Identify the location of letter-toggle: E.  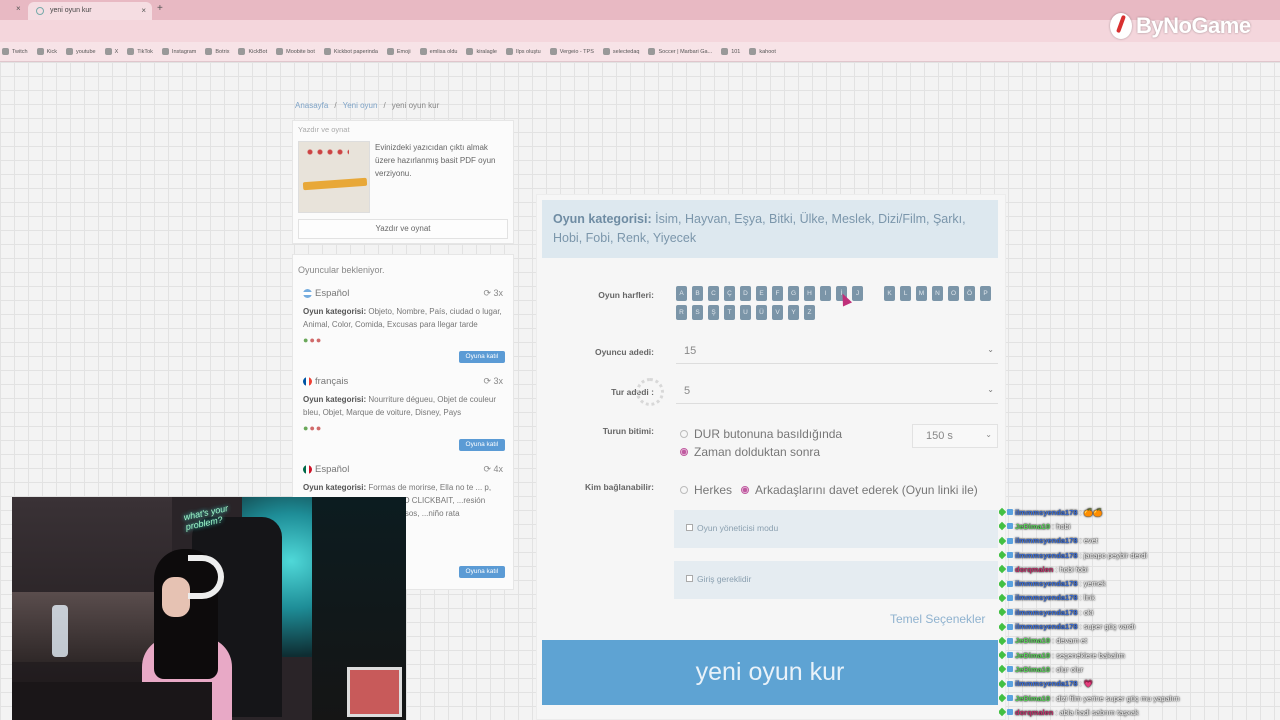
(761, 293).